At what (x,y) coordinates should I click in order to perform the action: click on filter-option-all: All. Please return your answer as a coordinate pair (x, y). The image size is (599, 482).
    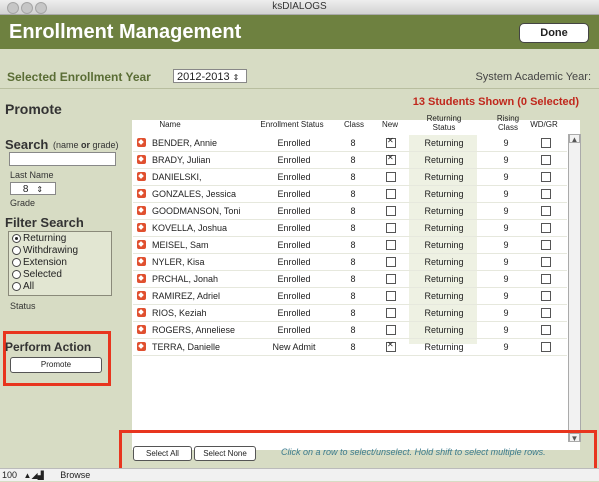
    Looking at the image, I should click on (60, 286).